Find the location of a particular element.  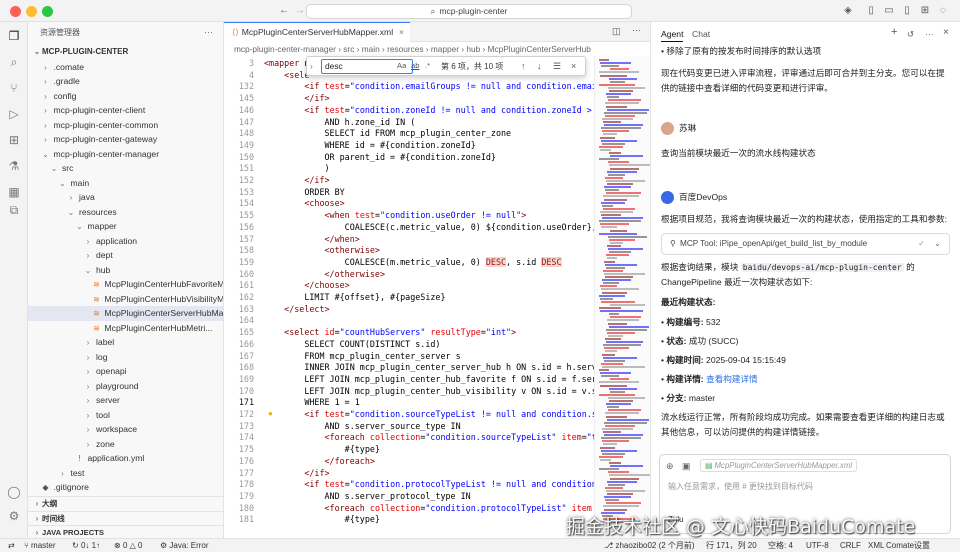

folder-item: › mcp-plugin-center-client is located at coordinates (125, 110).